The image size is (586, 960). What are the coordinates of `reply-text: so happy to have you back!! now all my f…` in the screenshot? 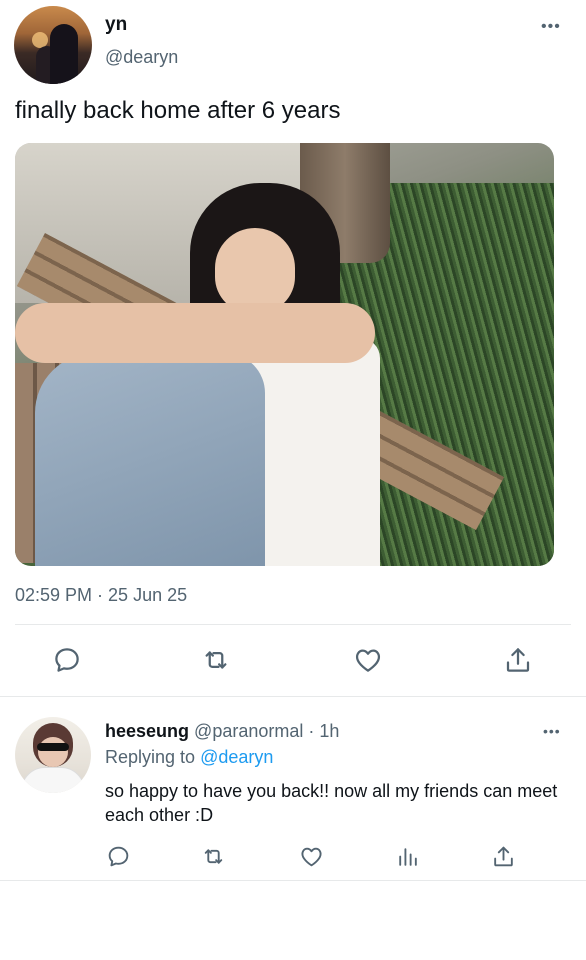 It's located at (331, 803).